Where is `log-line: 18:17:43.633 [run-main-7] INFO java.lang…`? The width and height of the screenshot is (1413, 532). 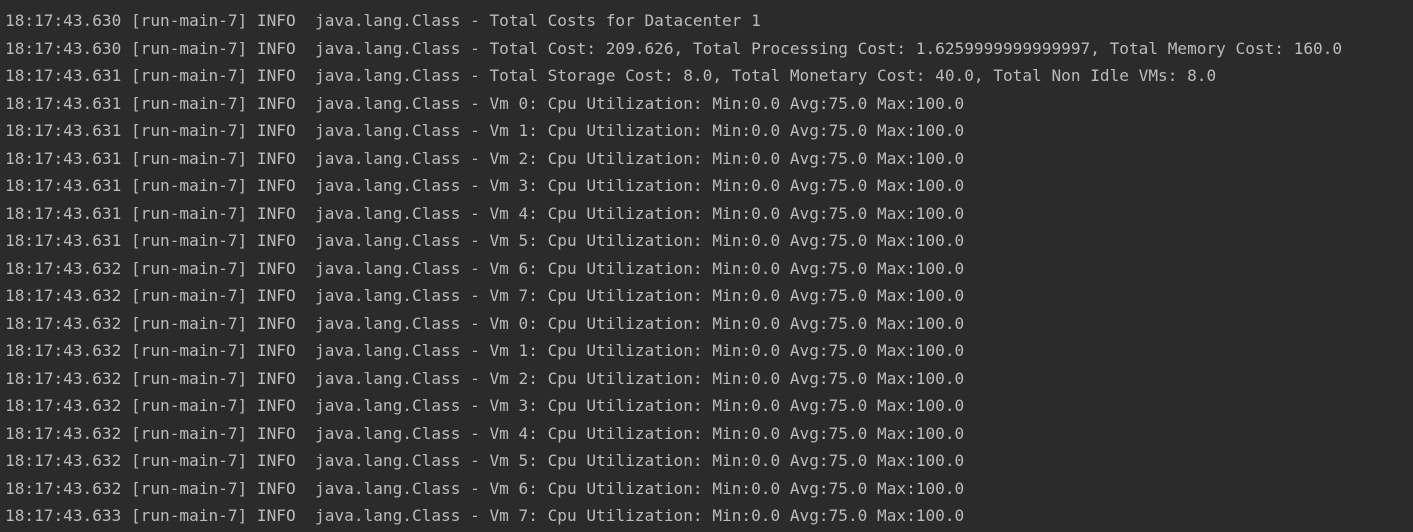
log-line: 18:17:43.633 [run-main-7] INFO java.lang… is located at coordinates (673, 516).